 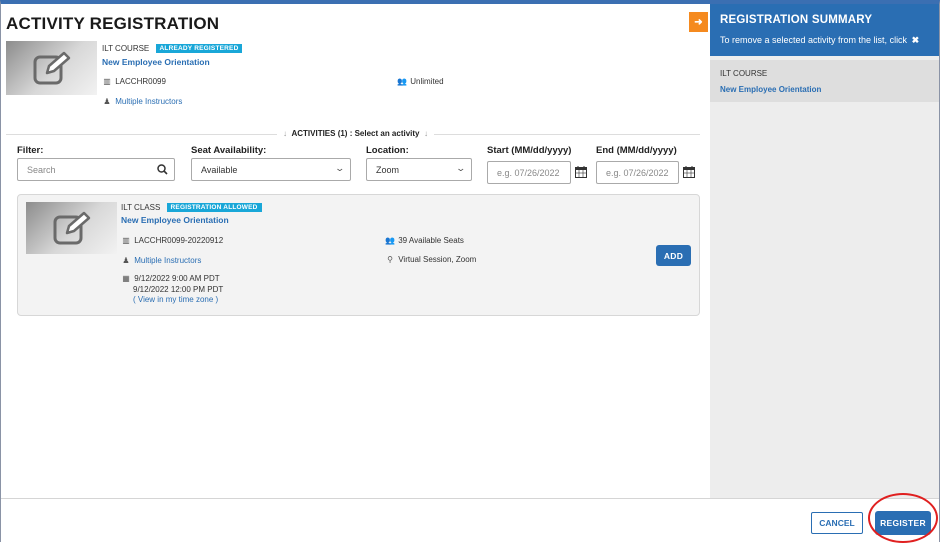 I want to click on course-header-line: ILT COURSE ALREADY REGISTERED, so click(x=172, y=48).